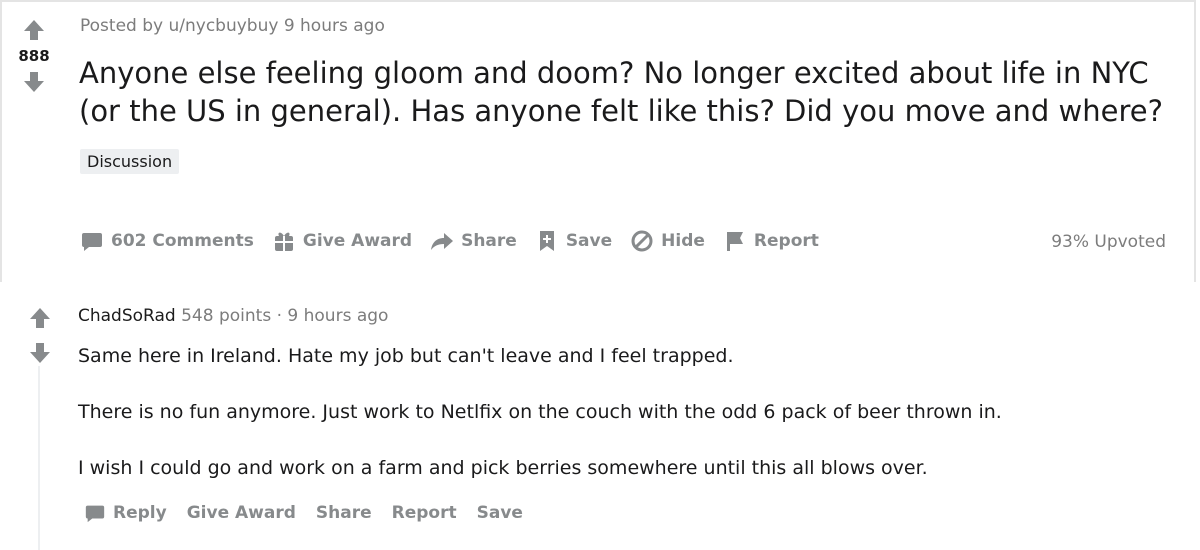 The width and height of the screenshot is (1200, 550). I want to click on report-label: Report, so click(786, 241).